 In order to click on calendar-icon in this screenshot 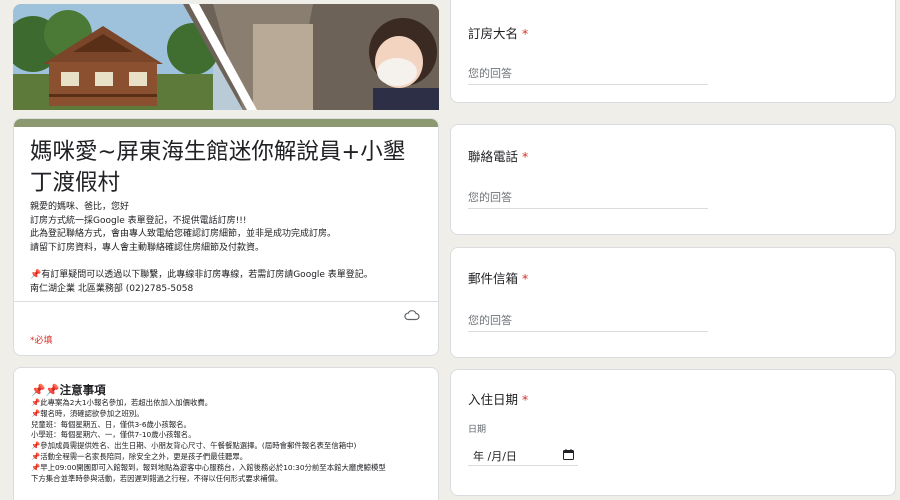, I will do `click(568, 454)`.